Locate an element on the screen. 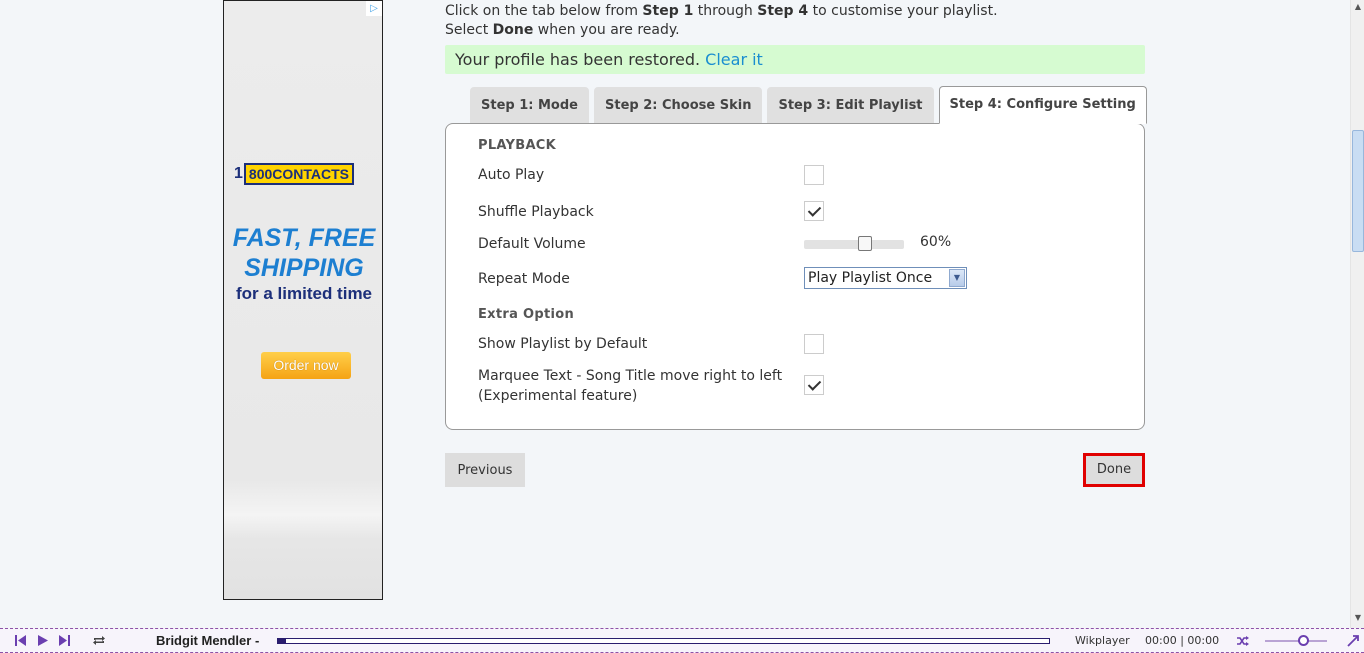 The height and width of the screenshot is (653, 1364). tab-step3-edit-playlist: Step 3: Edit Playlist is located at coordinates (850, 105).